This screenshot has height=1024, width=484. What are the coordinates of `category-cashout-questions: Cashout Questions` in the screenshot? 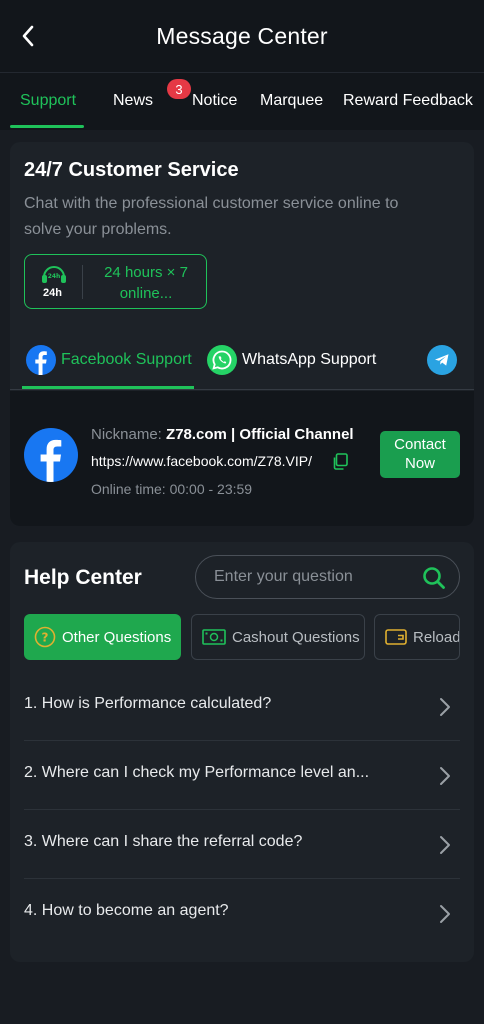 It's located at (278, 637).